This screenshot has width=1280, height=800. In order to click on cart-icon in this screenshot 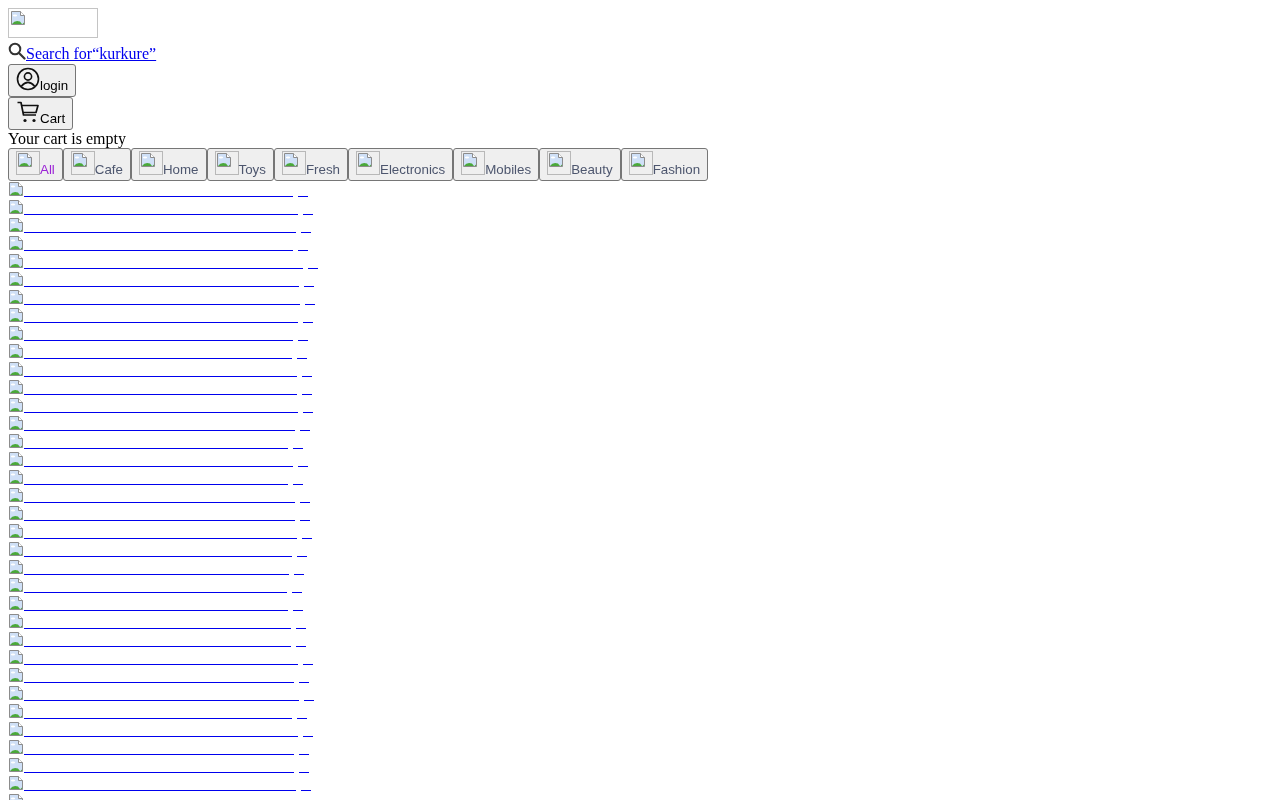, I will do `click(28, 112)`.